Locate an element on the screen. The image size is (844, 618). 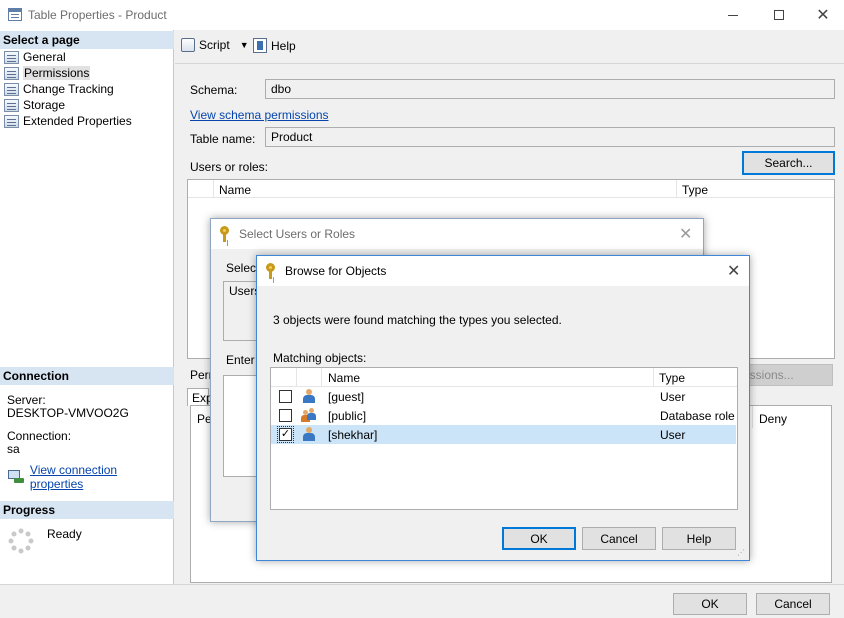
column-header-type: Type is located at coordinates (672, 378).